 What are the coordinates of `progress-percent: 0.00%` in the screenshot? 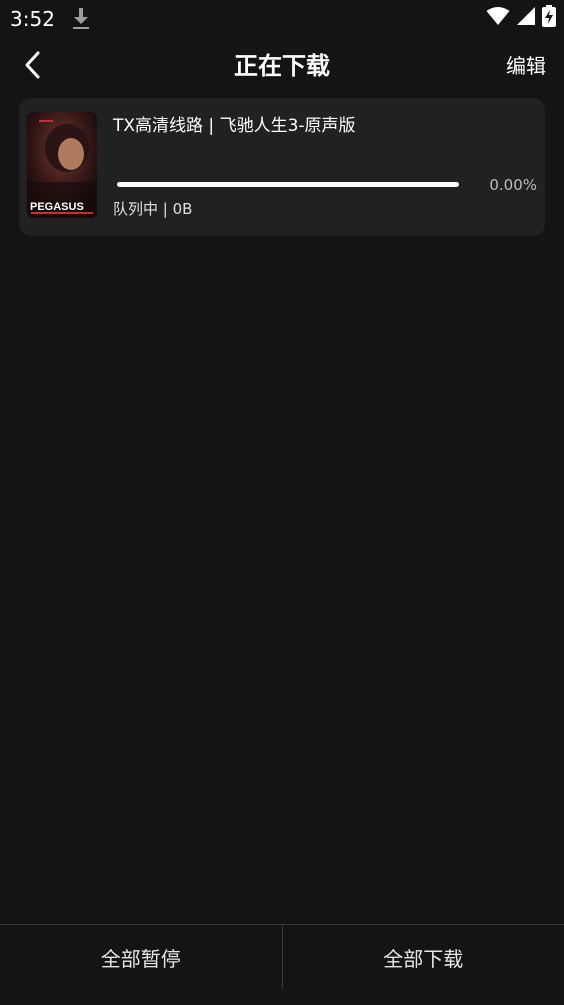 It's located at (513, 185).